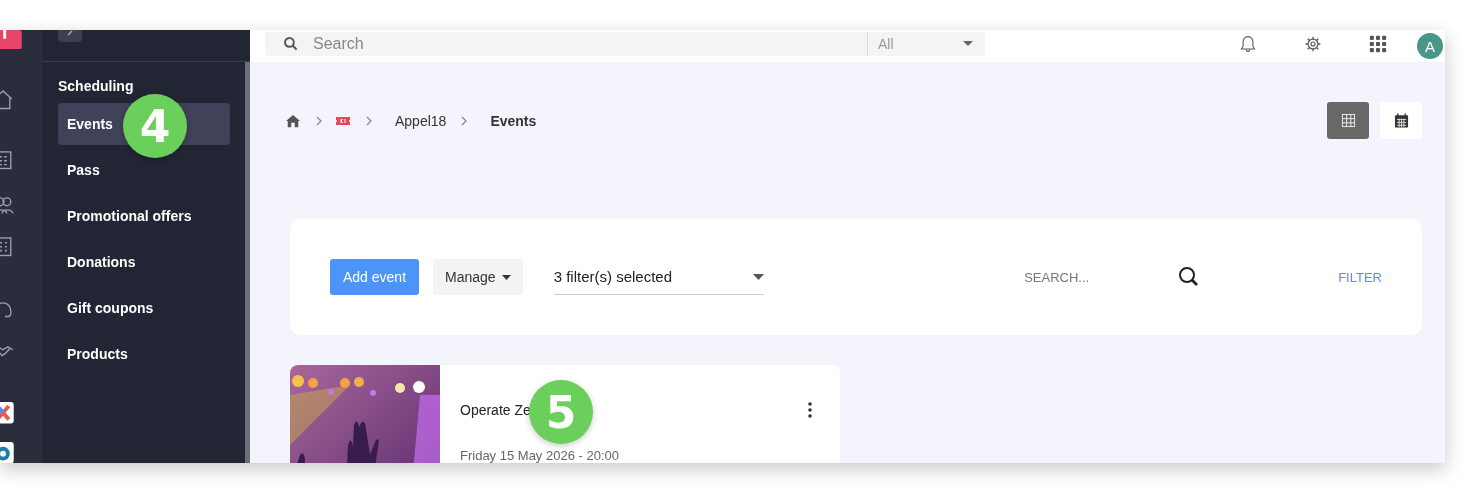 The height and width of the screenshot is (494, 1475). I want to click on breadcrumb-current: Events, so click(513, 120).